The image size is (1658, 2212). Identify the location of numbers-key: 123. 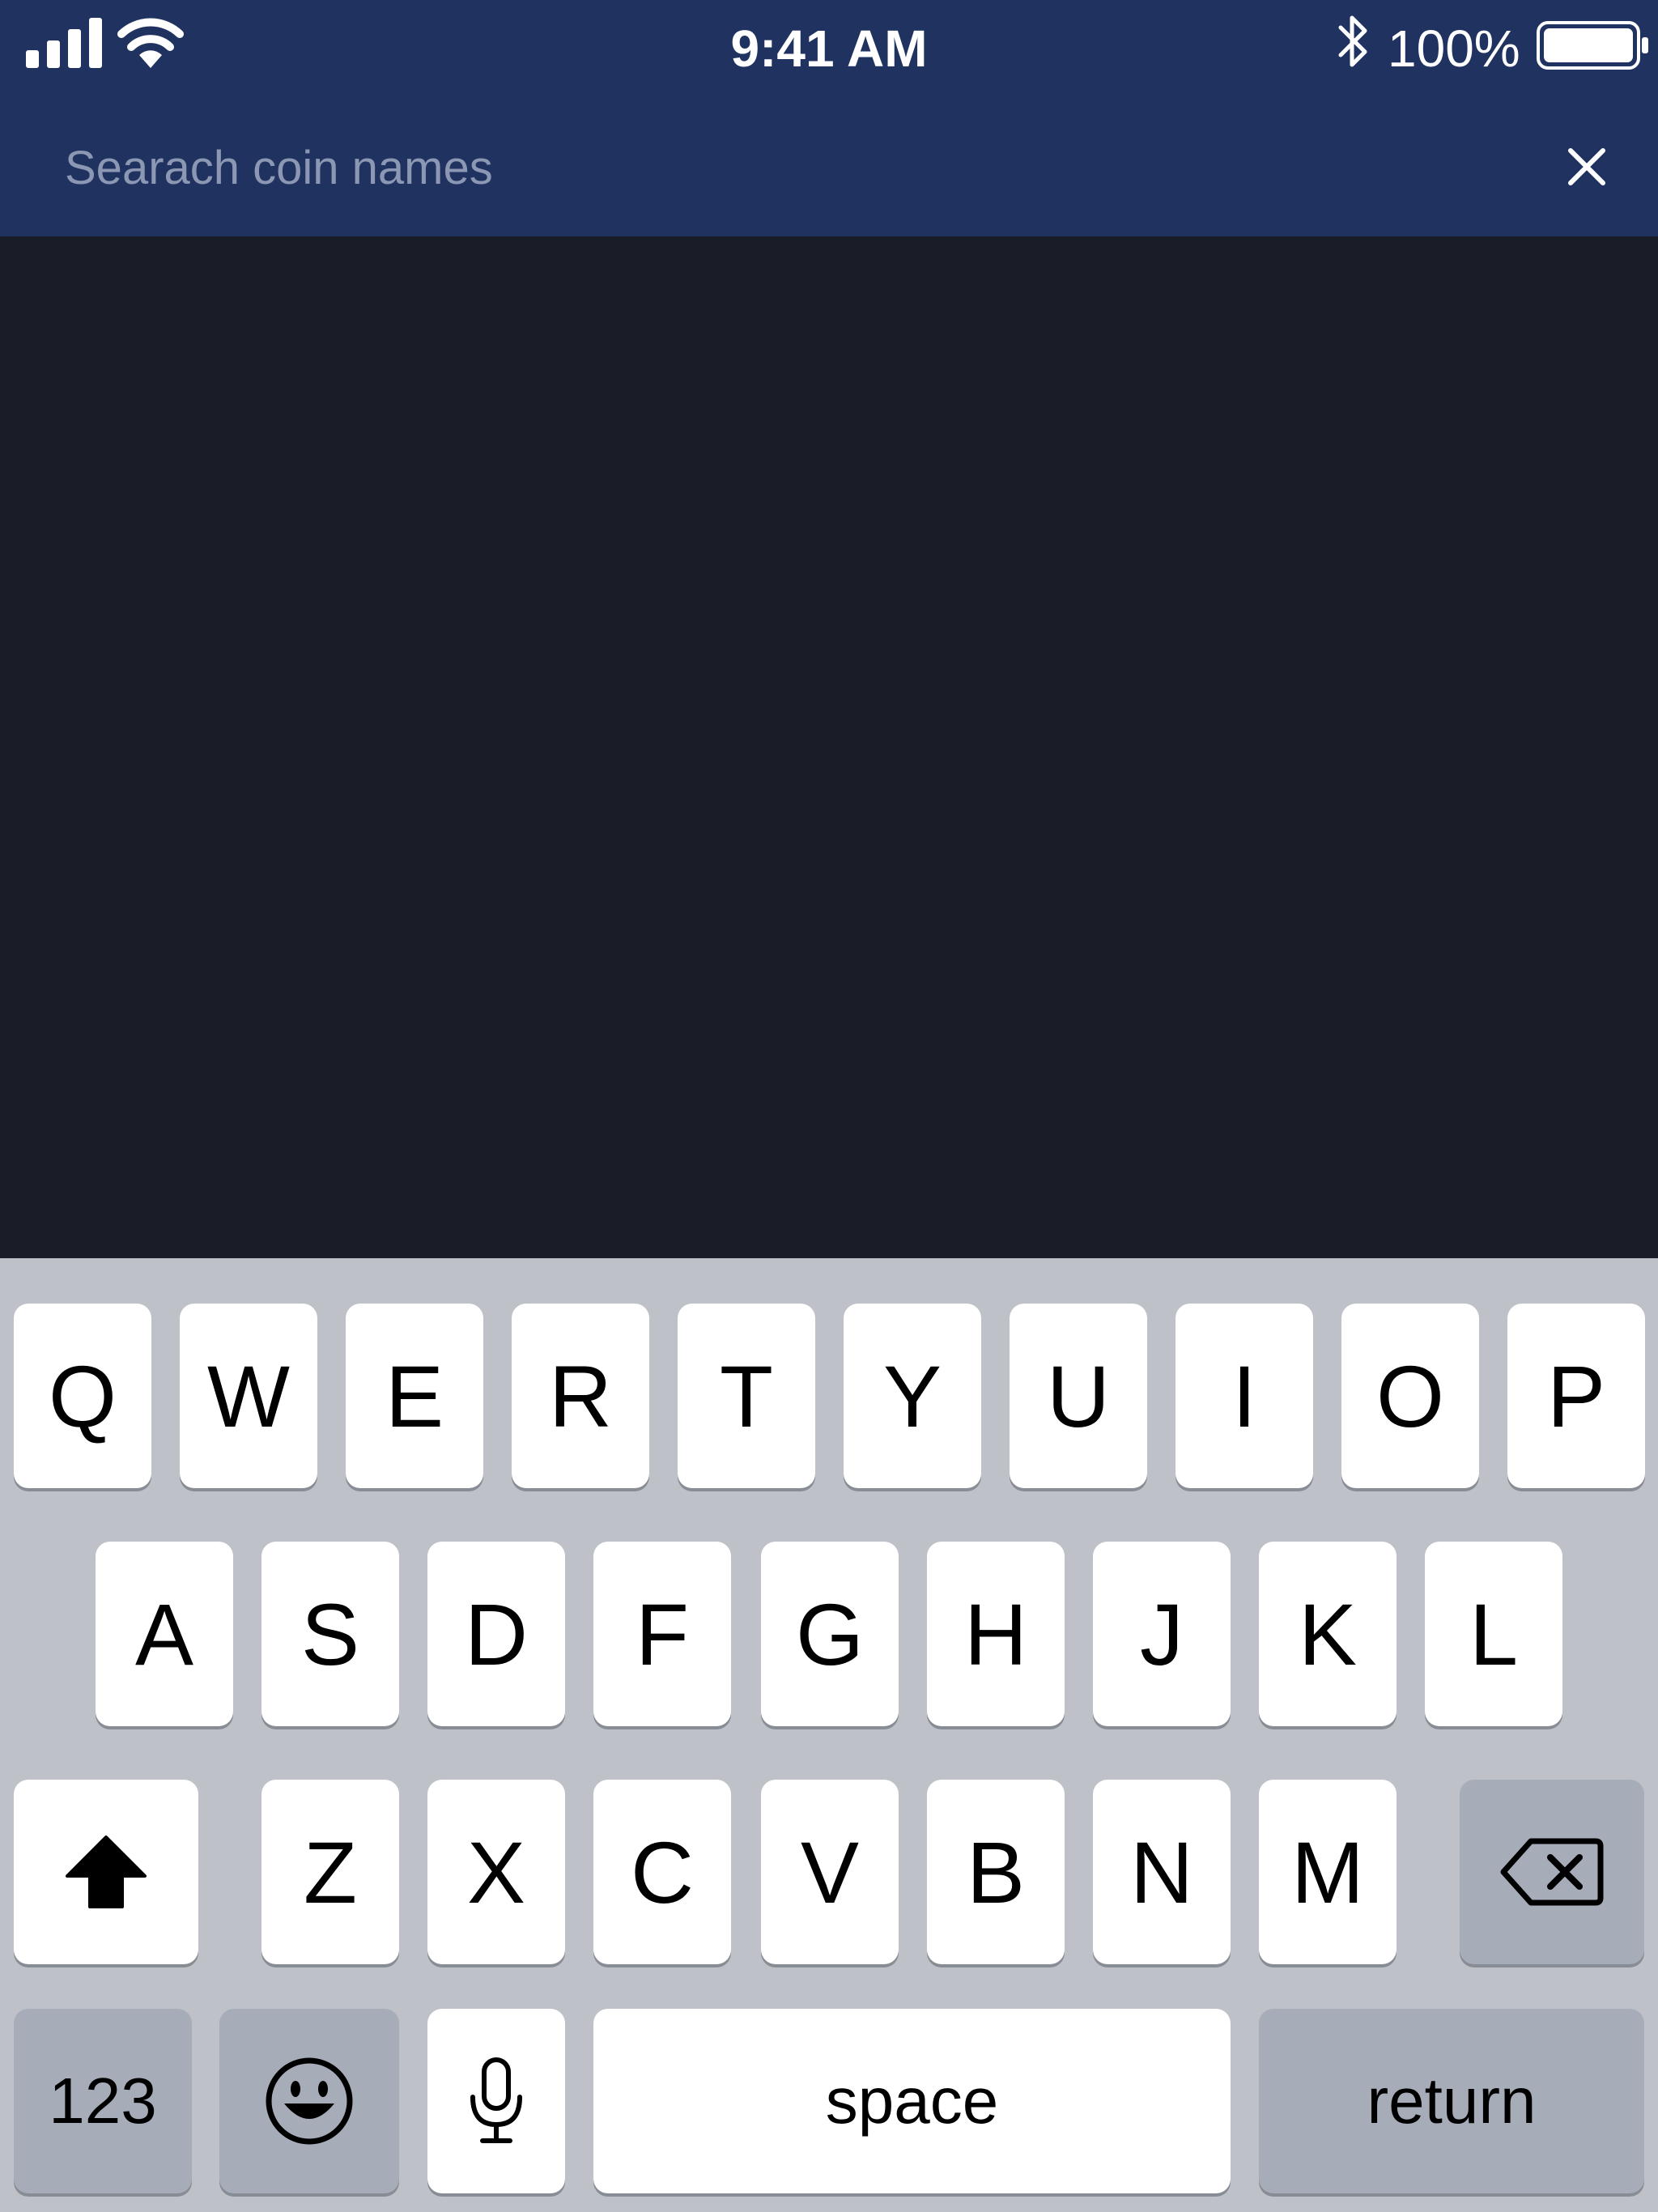
(103, 2101).